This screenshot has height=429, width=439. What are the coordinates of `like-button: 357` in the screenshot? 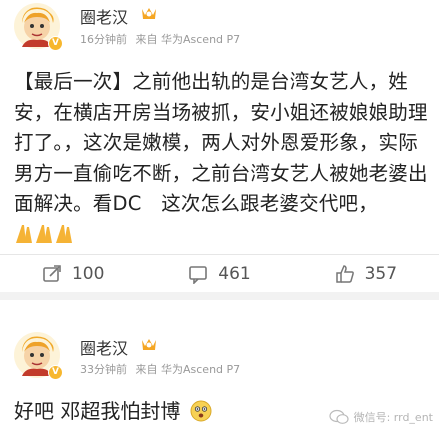 It's located at (366, 273).